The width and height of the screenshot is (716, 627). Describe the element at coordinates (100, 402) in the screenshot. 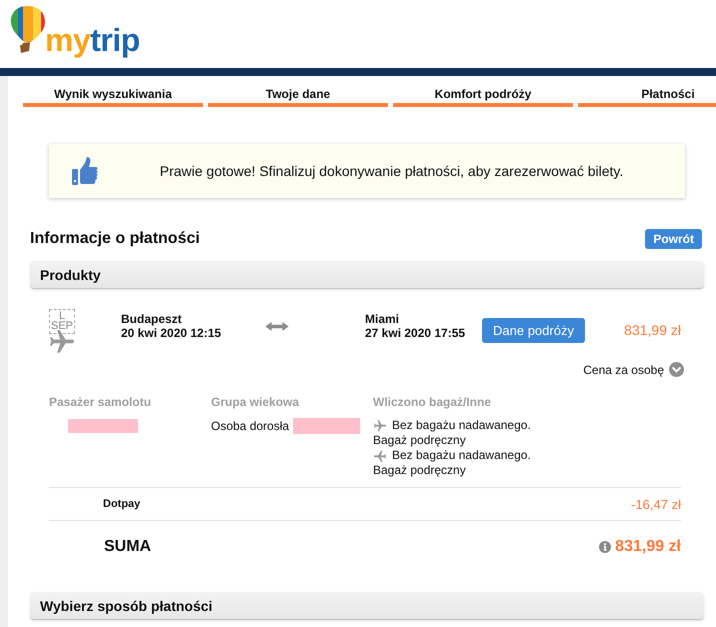

I see `column-header: Pasażer samolotu` at that location.